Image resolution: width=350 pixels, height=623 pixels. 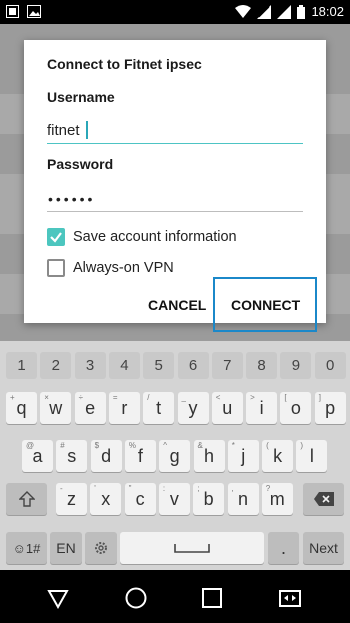 I want to click on key-f: % f, so click(x=140, y=456).